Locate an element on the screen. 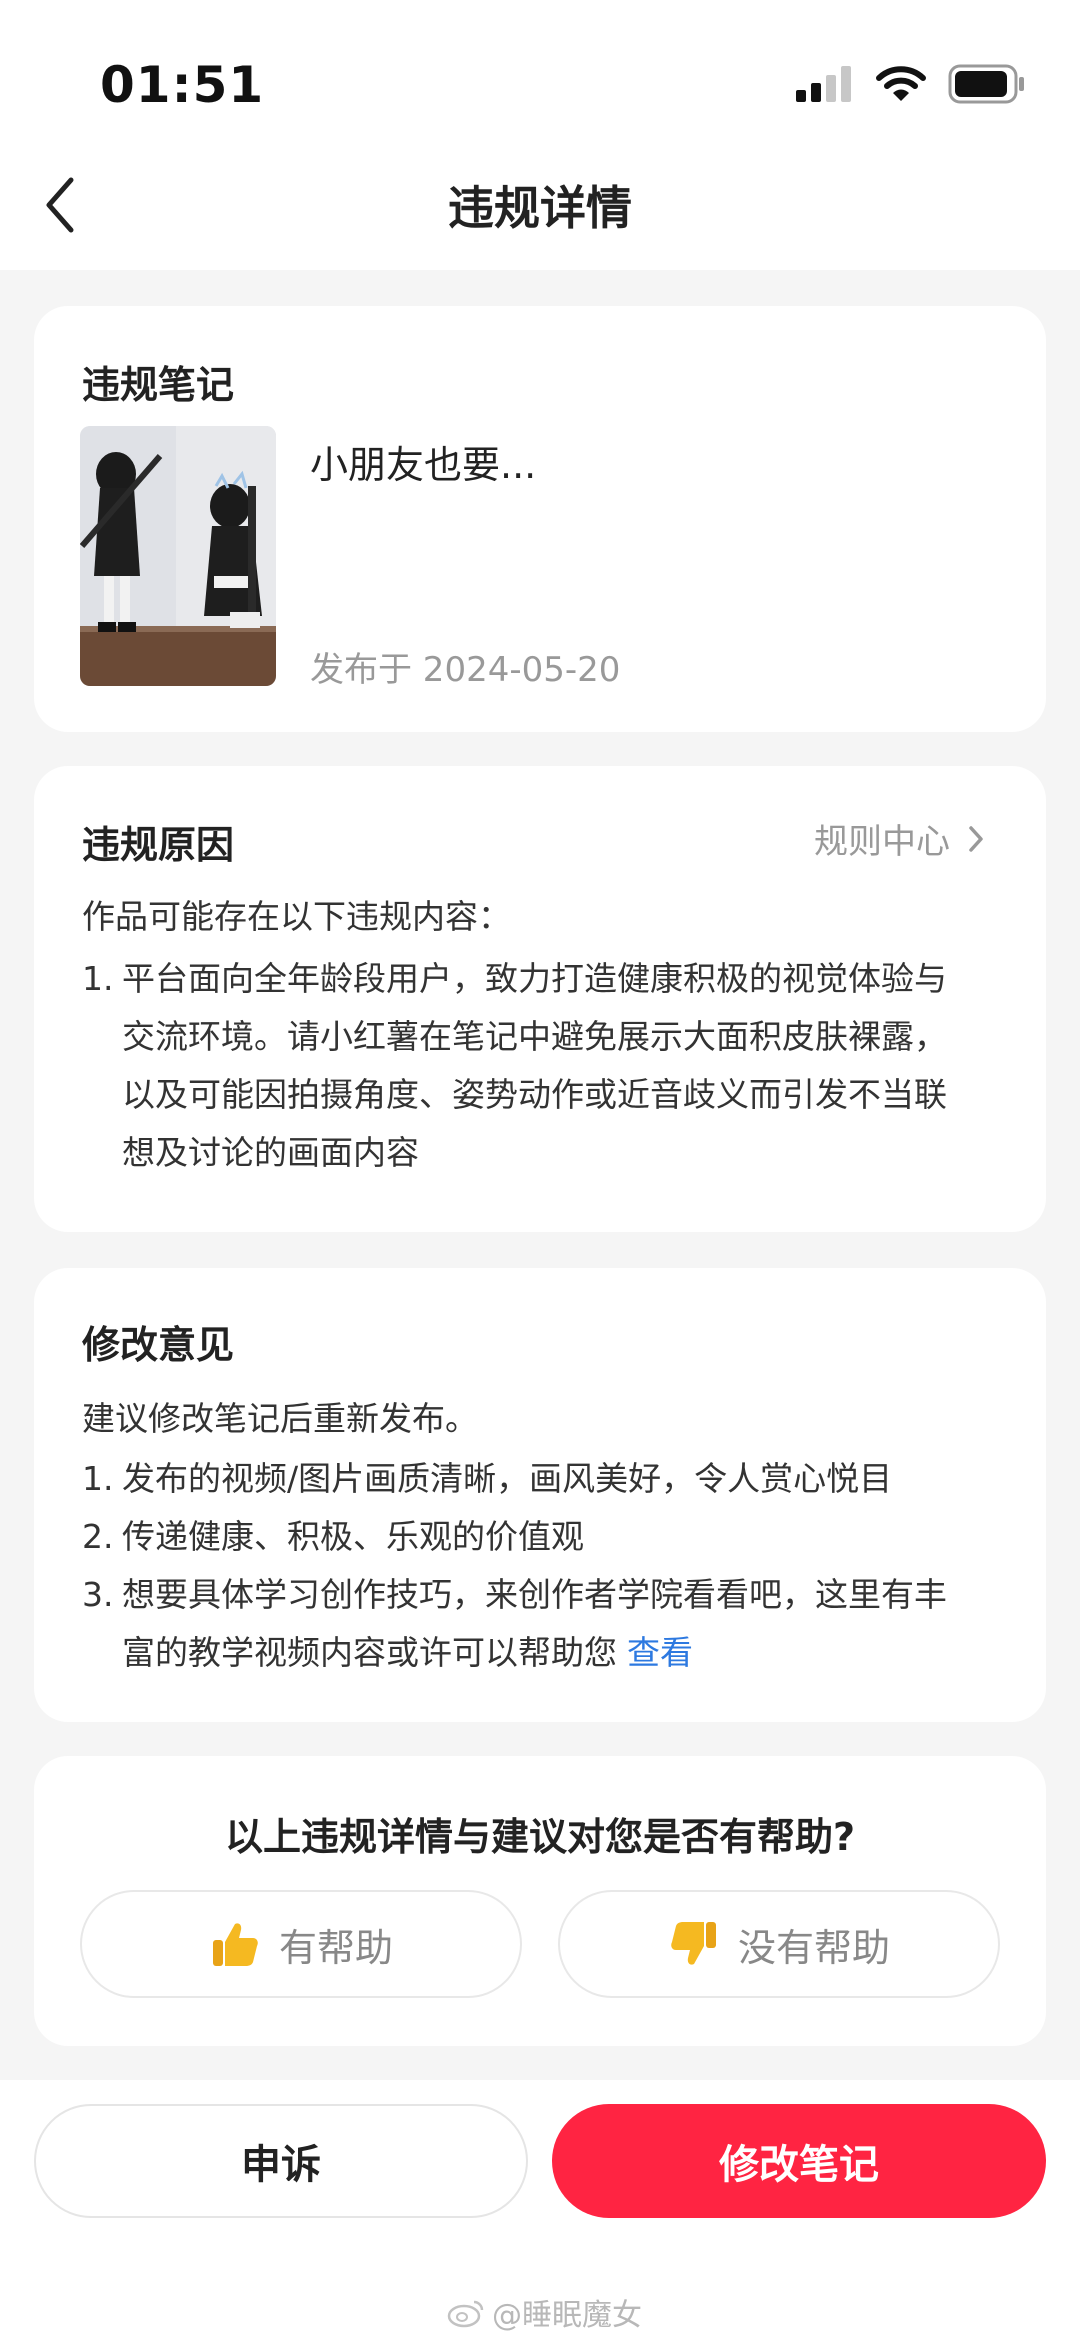 The height and width of the screenshot is (2339, 1080). list-number: 2. is located at coordinates (98, 1536).